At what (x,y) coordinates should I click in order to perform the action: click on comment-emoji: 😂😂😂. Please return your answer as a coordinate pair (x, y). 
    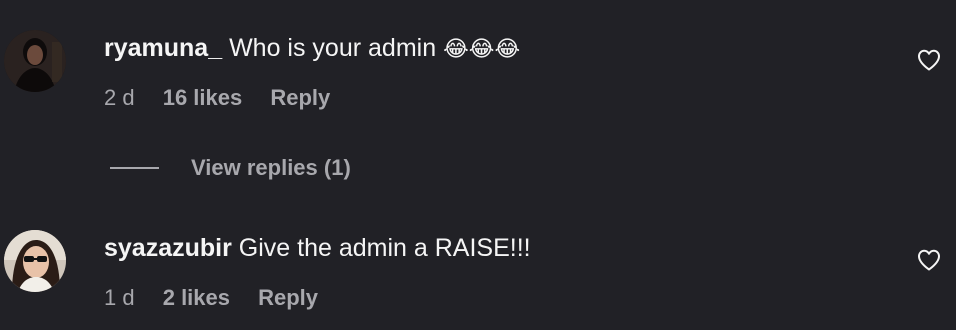
    Looking at the image, I should click on (482, 48).